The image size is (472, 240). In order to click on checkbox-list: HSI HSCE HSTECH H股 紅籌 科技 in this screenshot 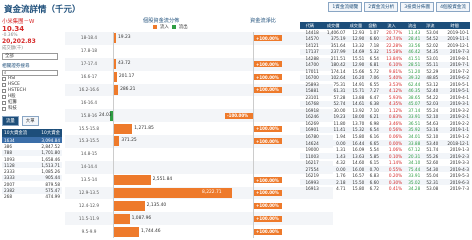, I will do `click(32, 94)`.